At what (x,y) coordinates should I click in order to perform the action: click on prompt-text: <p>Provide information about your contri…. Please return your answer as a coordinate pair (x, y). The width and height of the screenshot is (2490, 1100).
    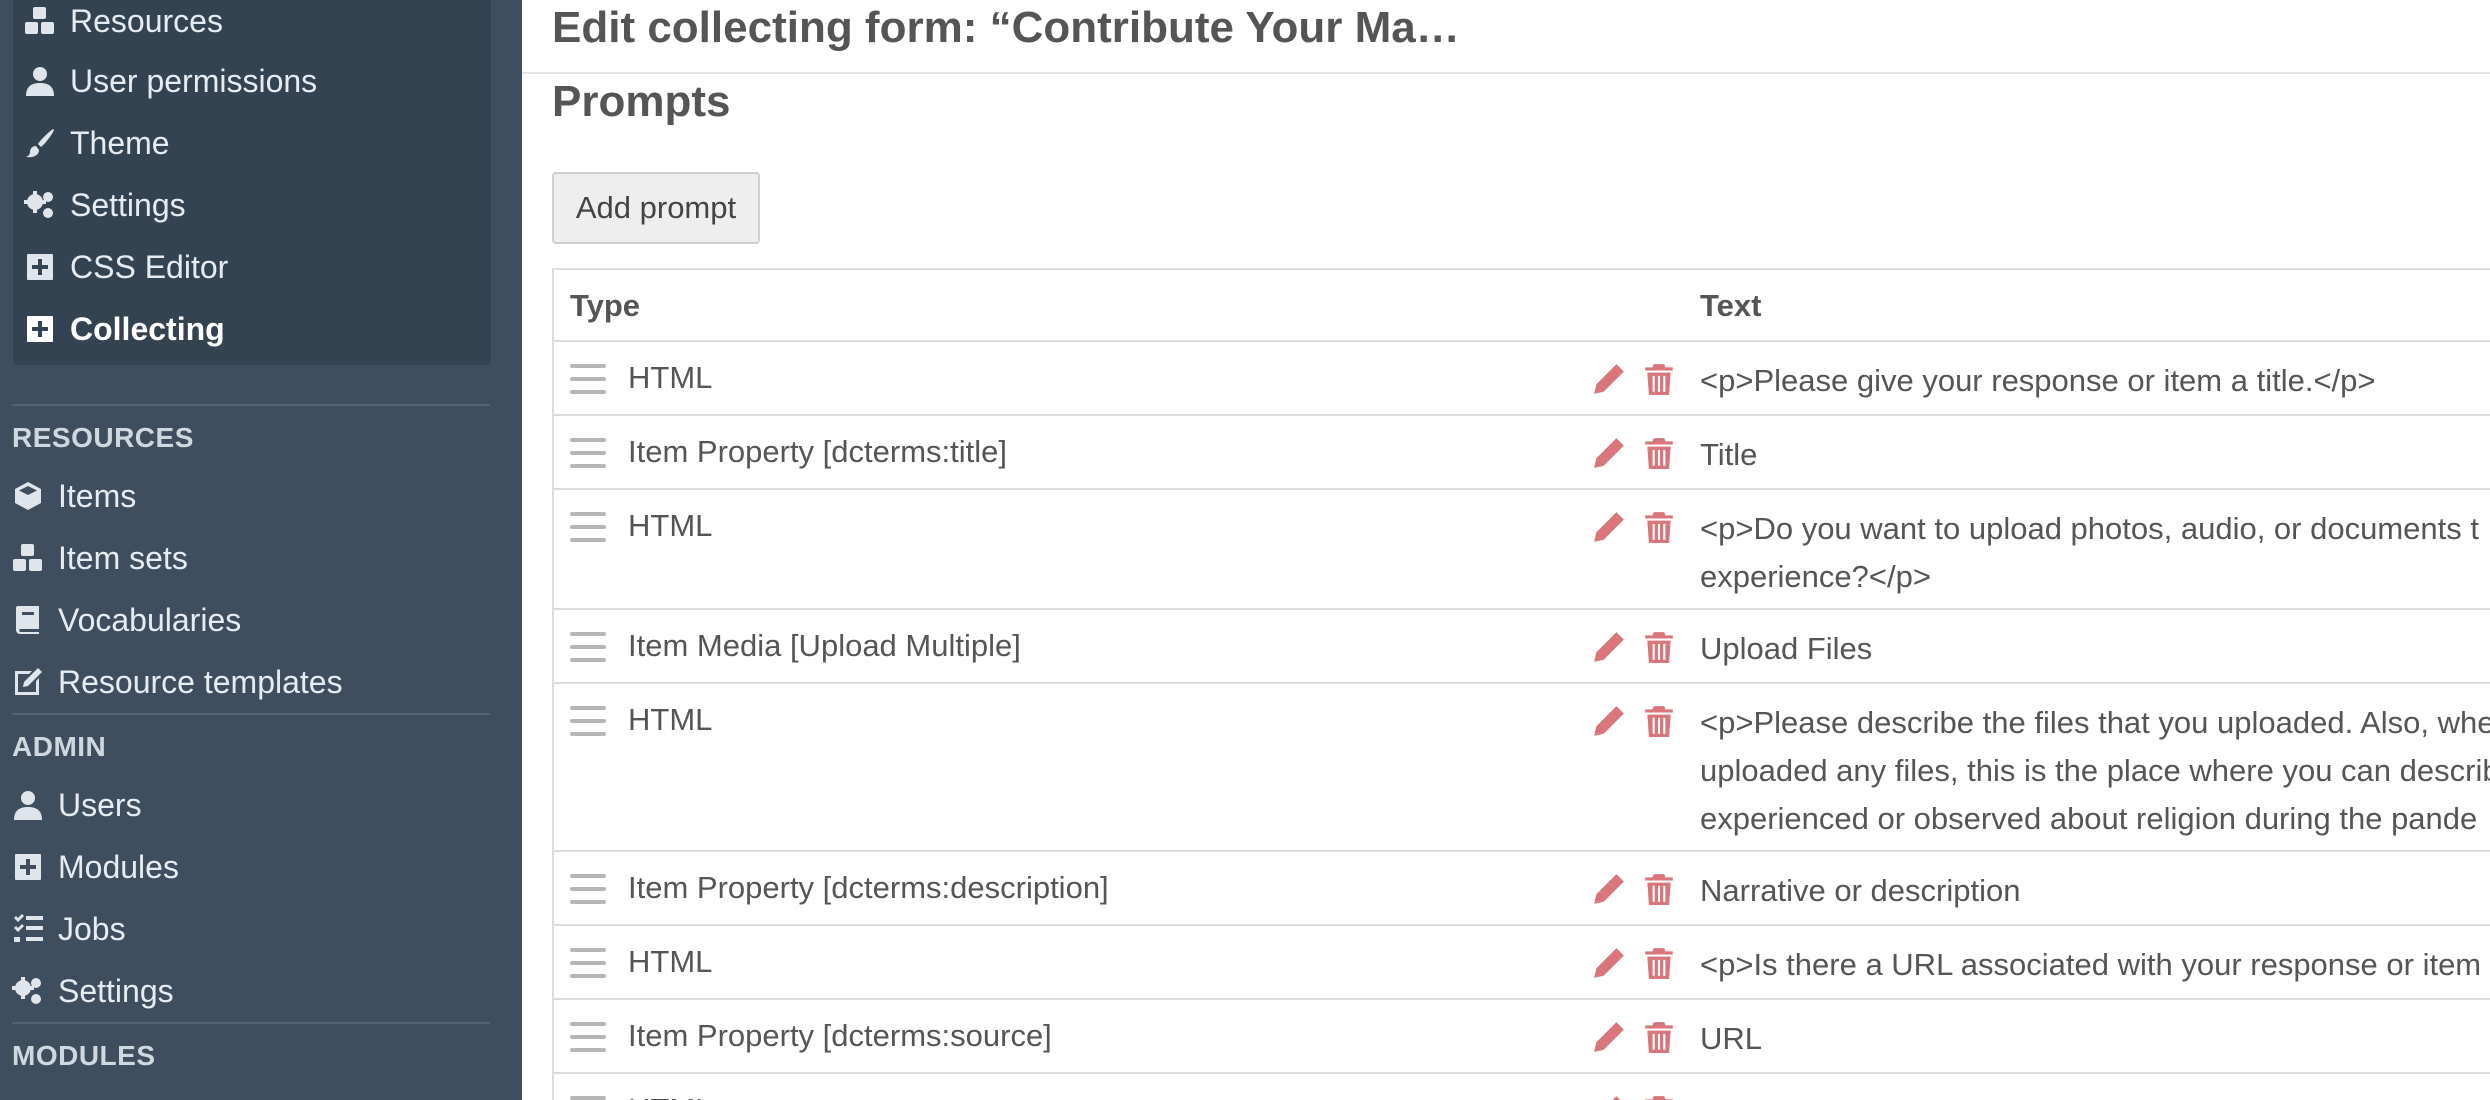
    Looking at the image, I should click on (2095, 1094).